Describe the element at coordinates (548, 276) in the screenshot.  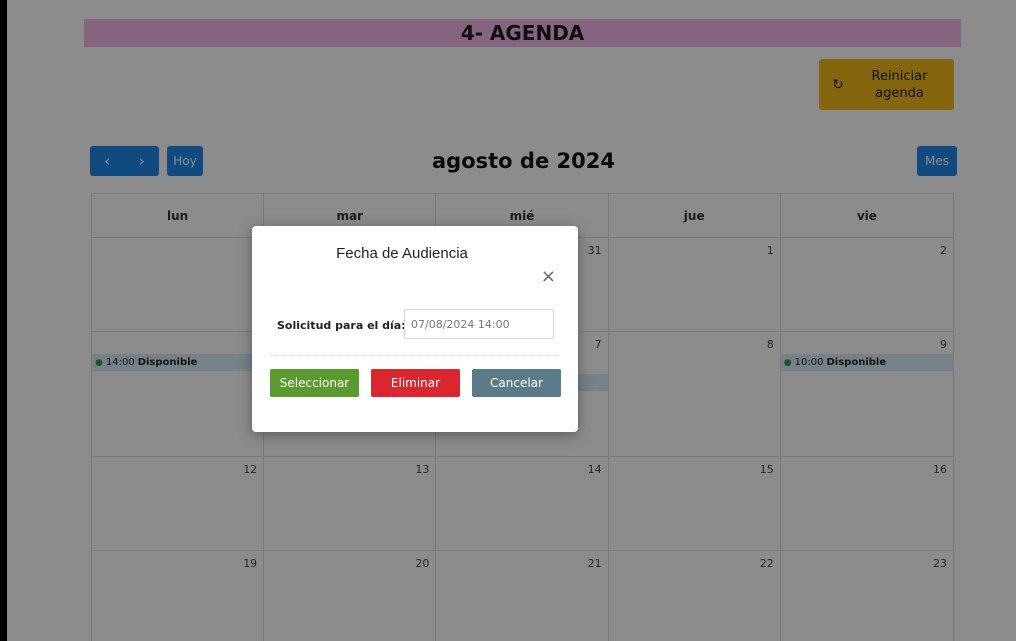
I see `close-icon: ×` at that location.